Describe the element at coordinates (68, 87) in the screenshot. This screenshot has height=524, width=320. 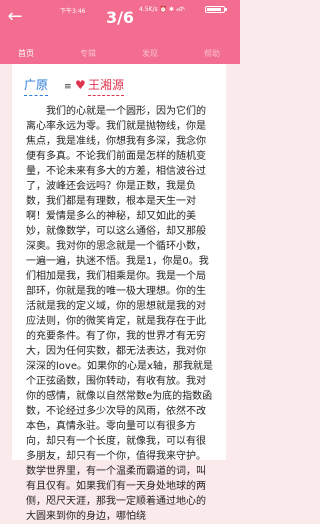
I see `equal-icon: ≡` at that location.